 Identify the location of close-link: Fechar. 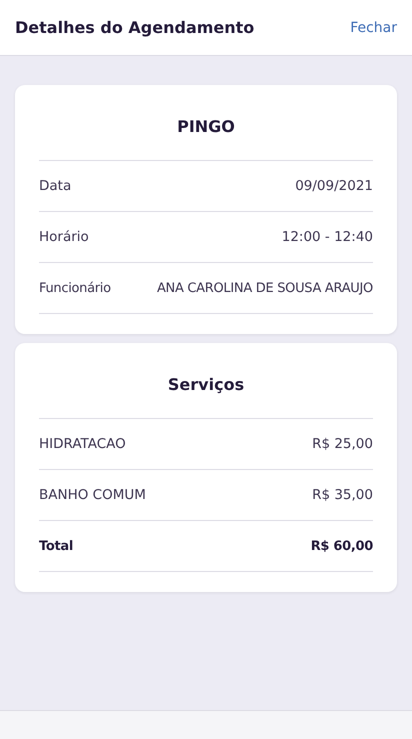
(373, 28).